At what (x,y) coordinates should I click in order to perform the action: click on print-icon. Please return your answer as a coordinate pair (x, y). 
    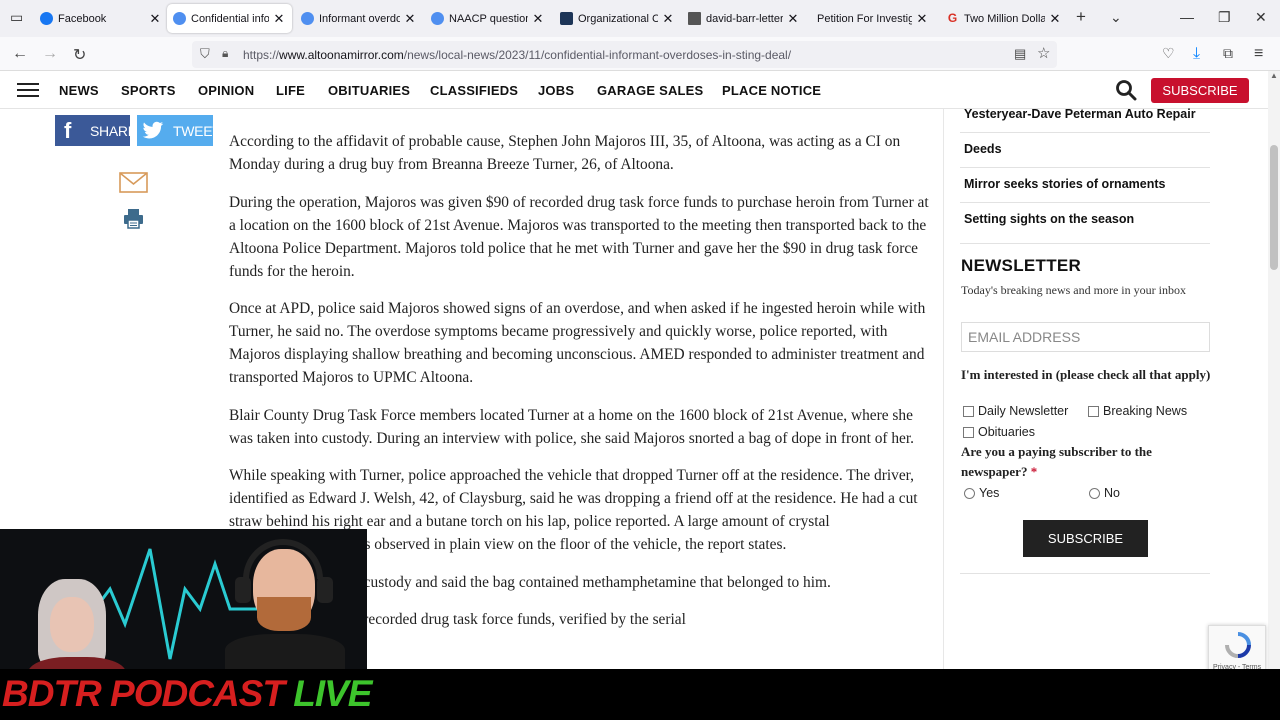
    Looking at the image, I should click on (133, 218).